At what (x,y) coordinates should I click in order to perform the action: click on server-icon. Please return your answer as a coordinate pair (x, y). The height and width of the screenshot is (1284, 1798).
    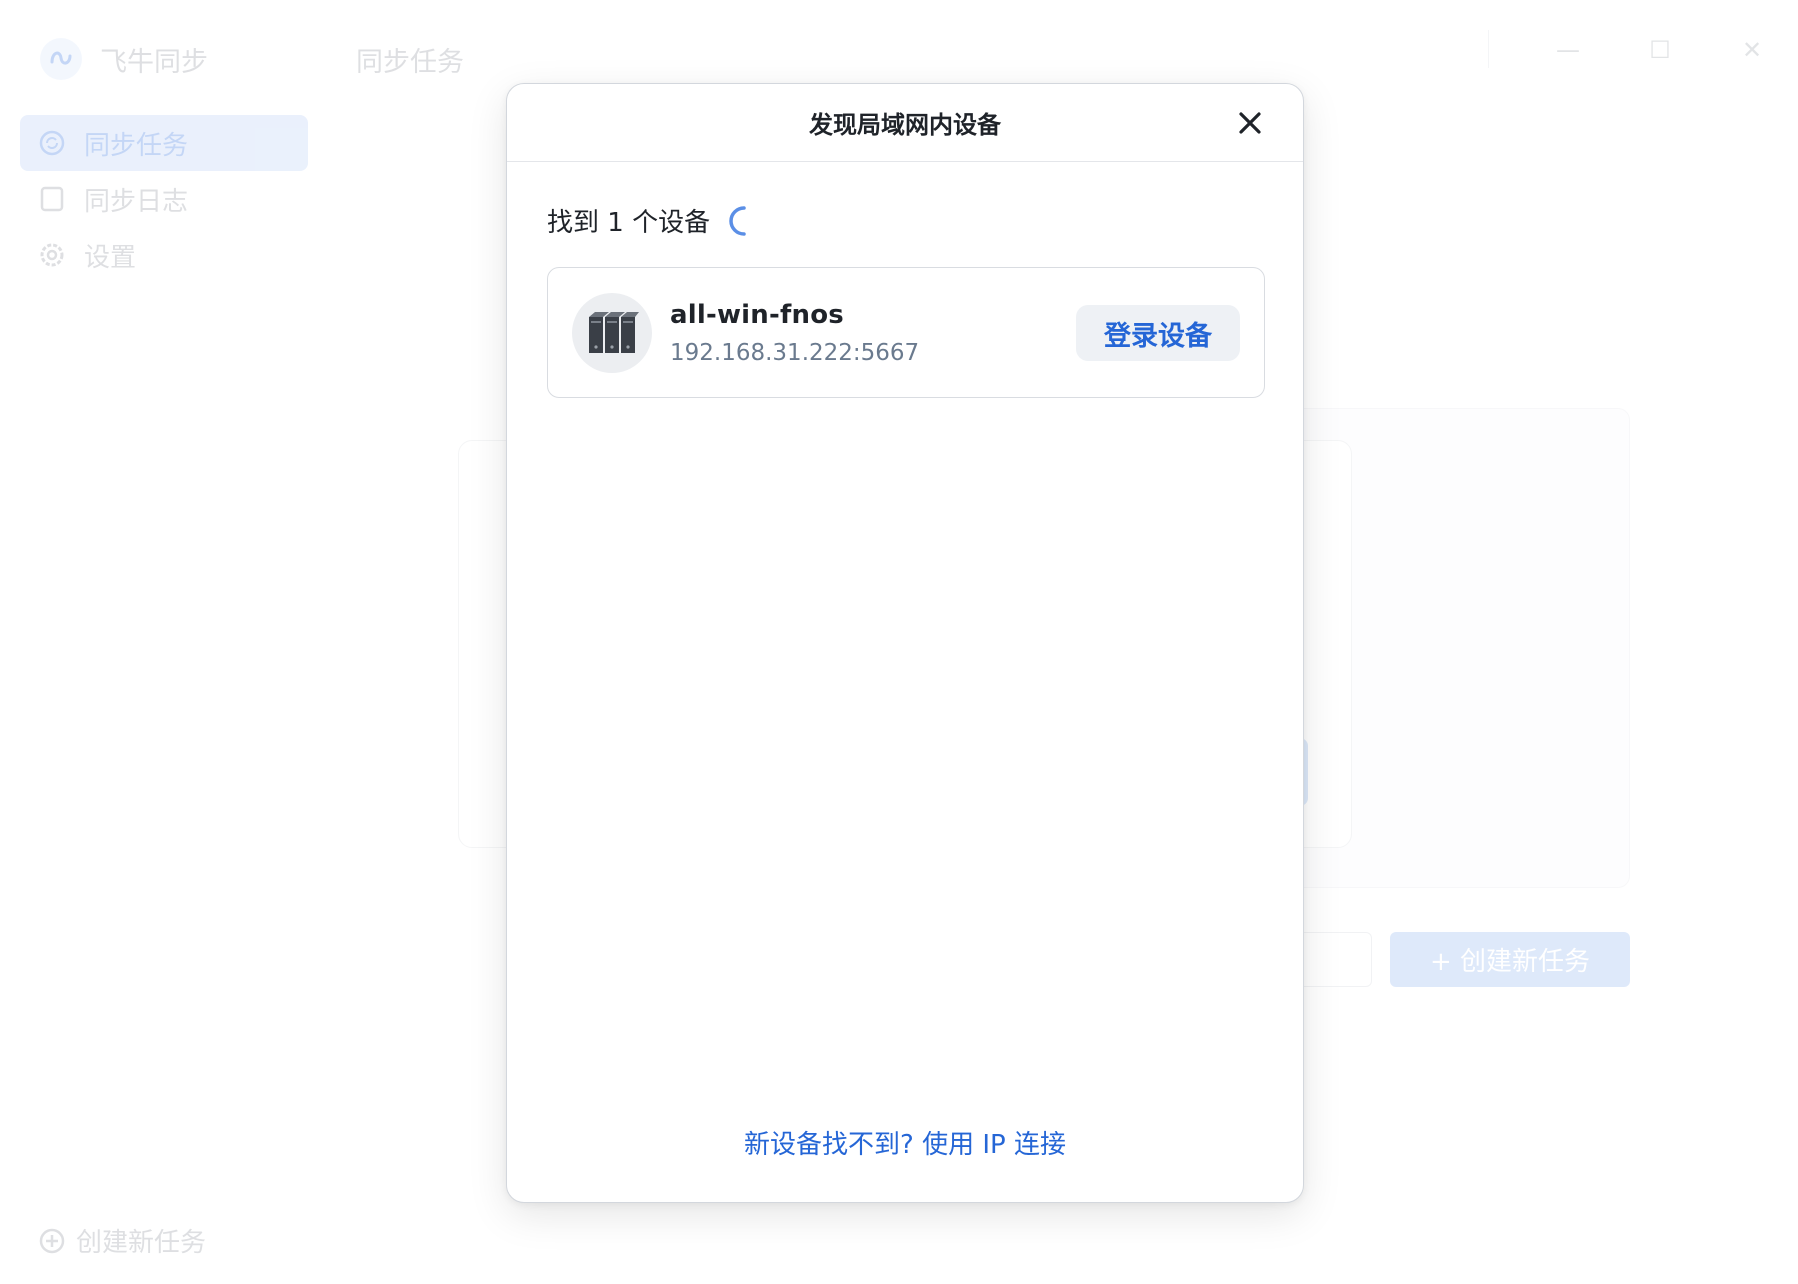
    Looking at the image, I should click on (612, 333).